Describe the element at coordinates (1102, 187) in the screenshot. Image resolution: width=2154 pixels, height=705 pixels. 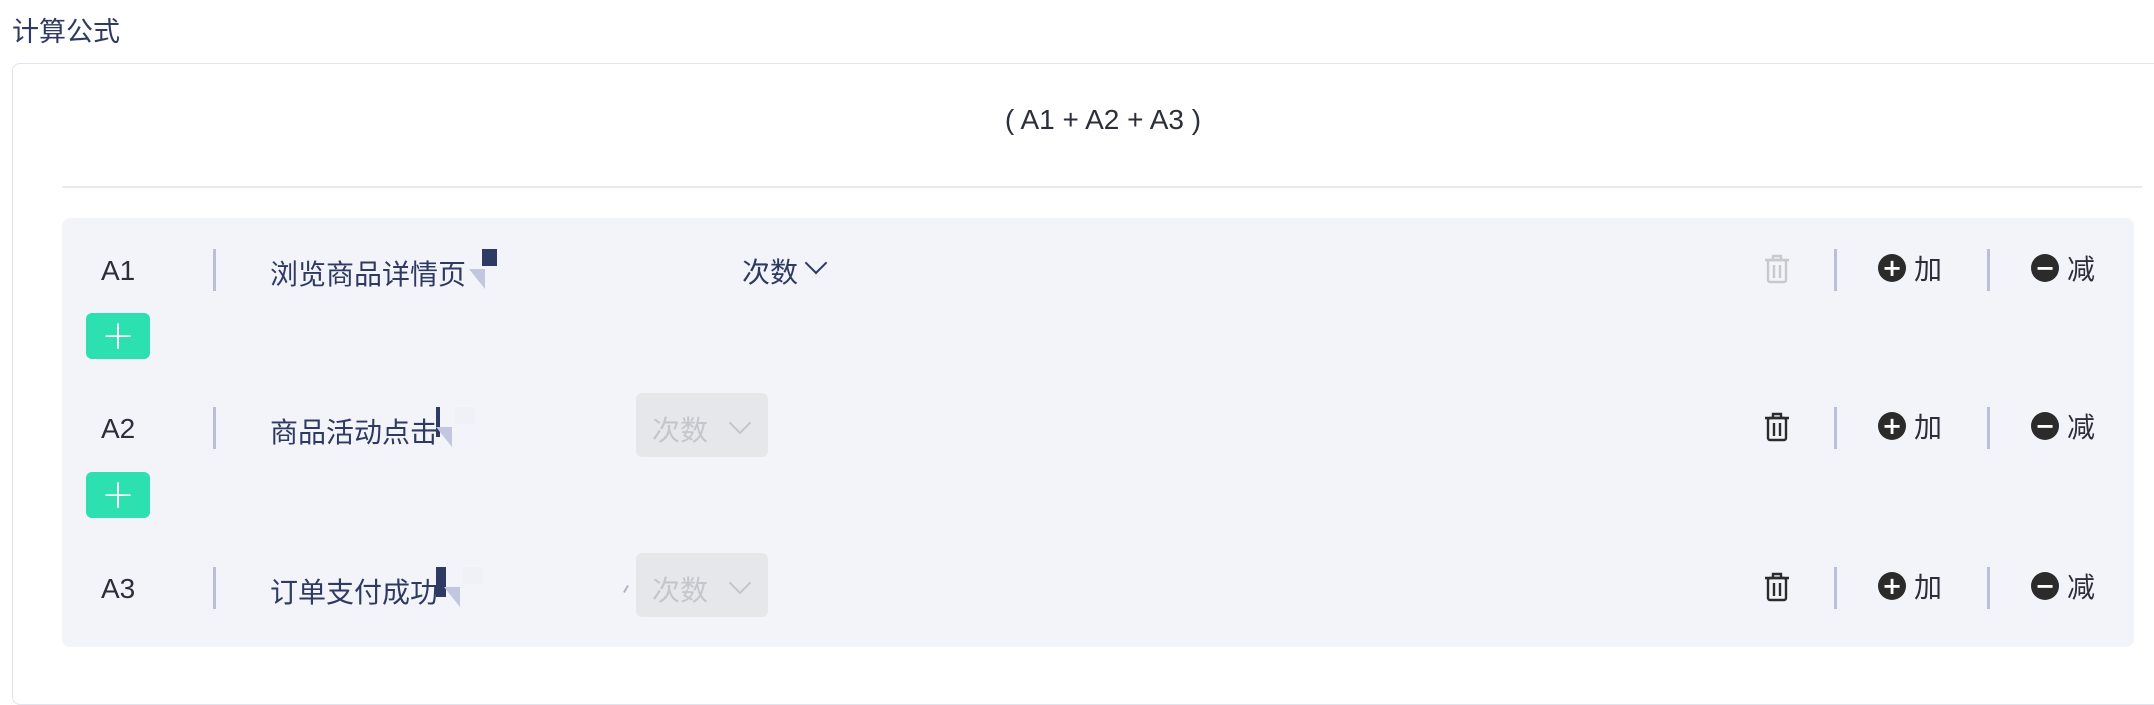
I see `formula-divider` at that location.